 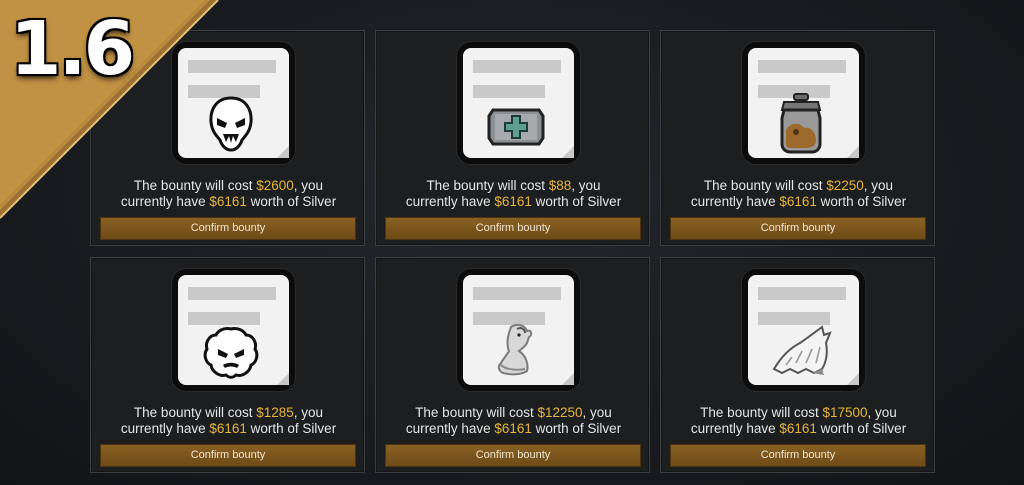 I want to click on medkit-icon, so click(x=516, y=127).